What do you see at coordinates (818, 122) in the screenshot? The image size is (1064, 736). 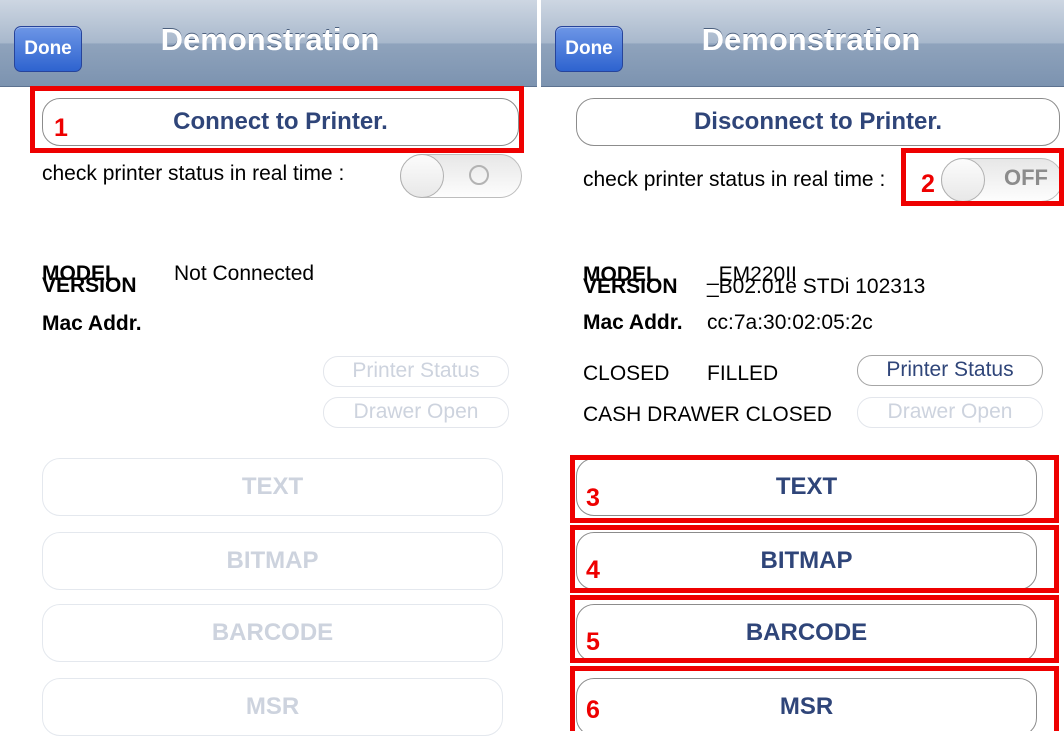 I see `disconnect-printer-button: Disconnect to Printer.` at bounding box center [818, 122].